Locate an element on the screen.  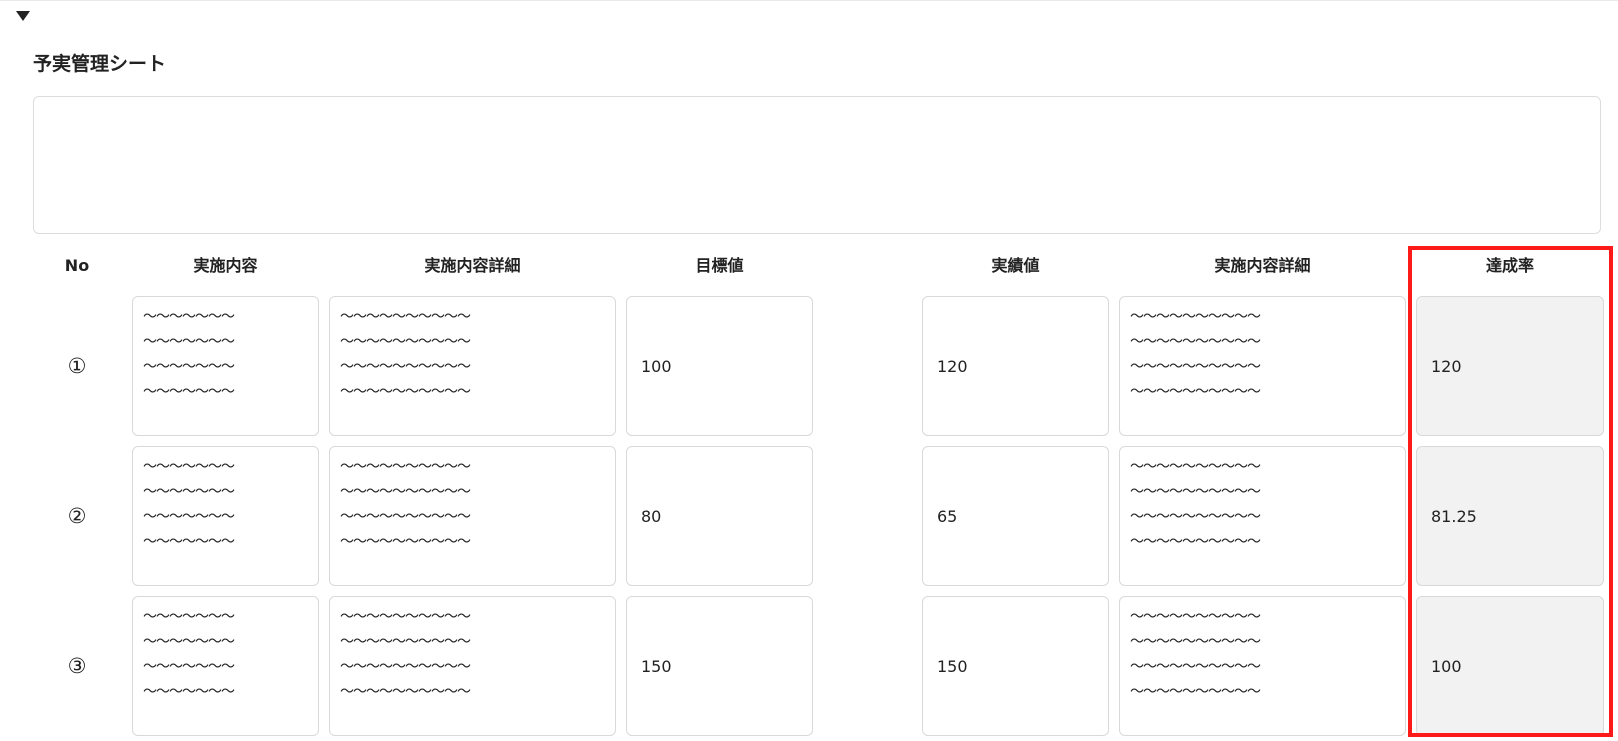
header-actual: 実績値 is located at coordinates (1015, 265).